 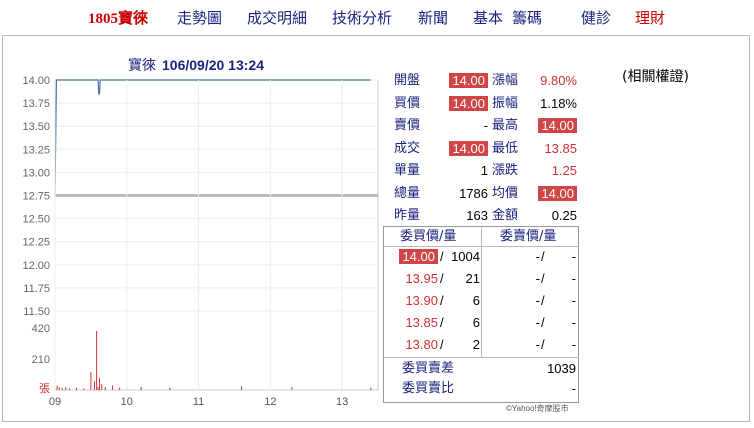 I want to click on quote-label-1: 買價, so click(x=407, y=103).